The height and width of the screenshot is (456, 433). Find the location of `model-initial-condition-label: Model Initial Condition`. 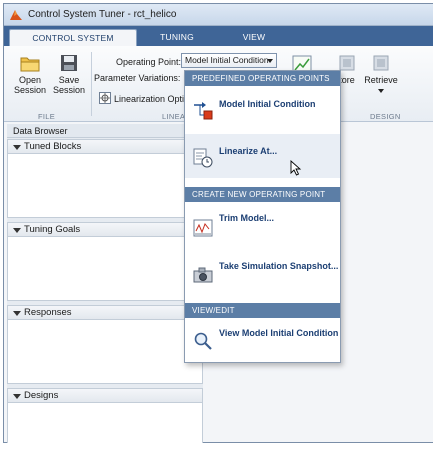

model-initial-condition-label: Model Initial Condition is located at coordinates (267, 104).